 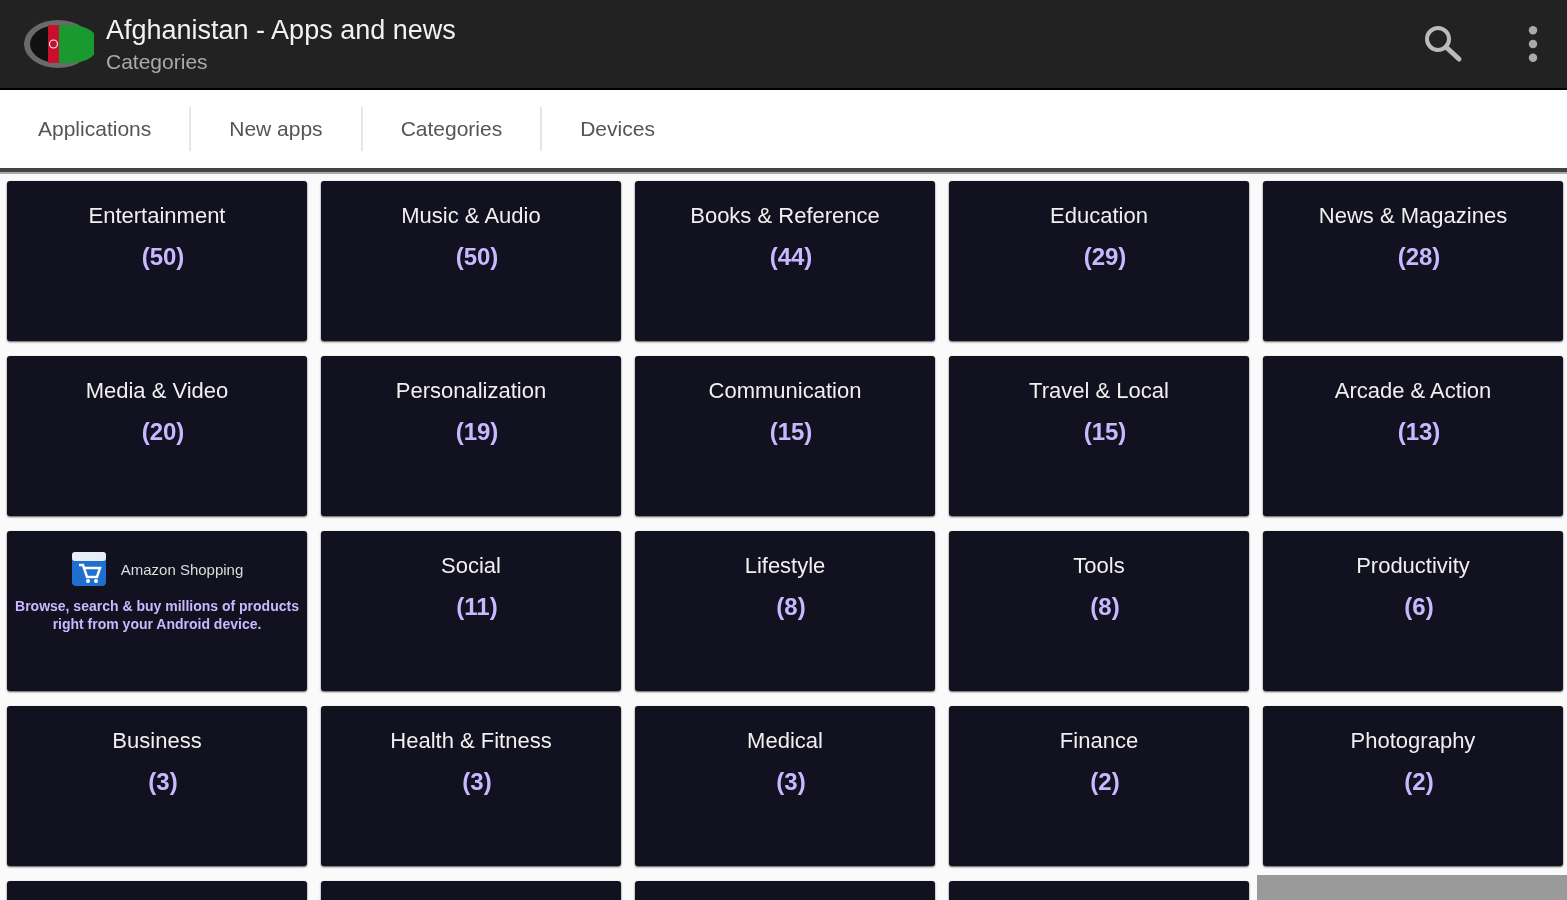 What do you see at coordinates (1099, 391) in the screenshot?
I see `category-name: Travel & Local` at bounding box center [1099, 391].